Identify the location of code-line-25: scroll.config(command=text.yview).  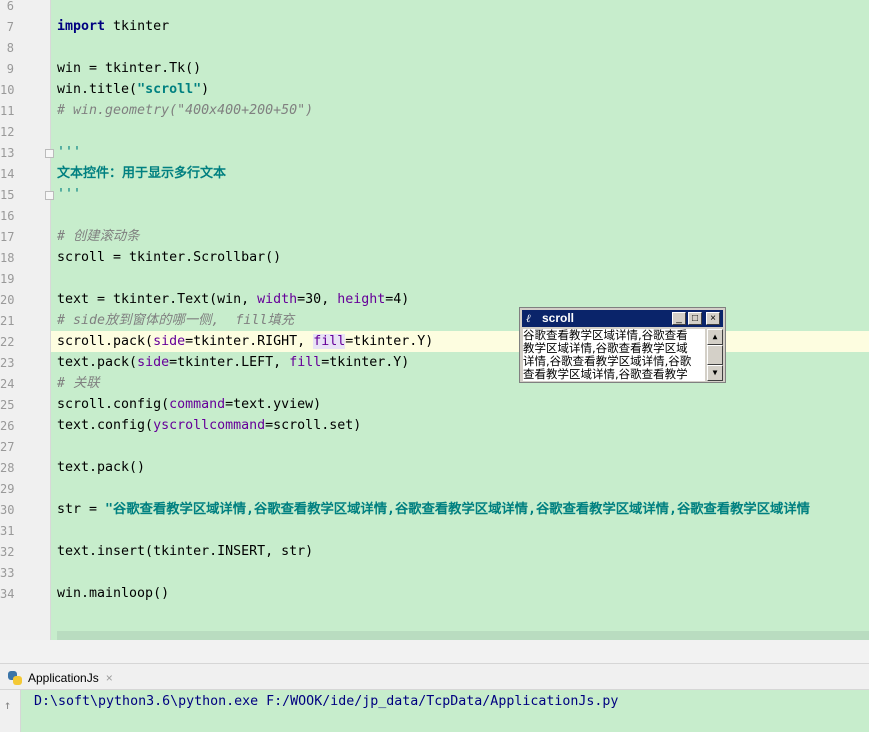
(189, 404).